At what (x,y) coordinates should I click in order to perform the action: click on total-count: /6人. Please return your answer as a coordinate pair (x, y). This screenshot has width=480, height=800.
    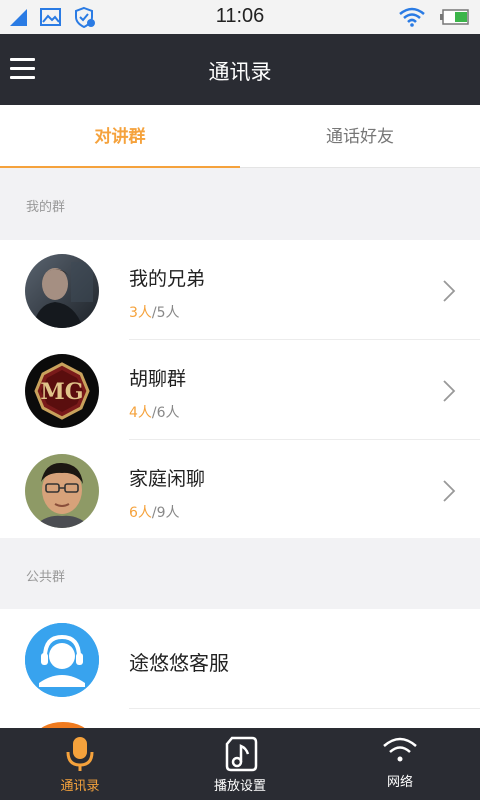
    Looking at the image, I should click on (165, 413).